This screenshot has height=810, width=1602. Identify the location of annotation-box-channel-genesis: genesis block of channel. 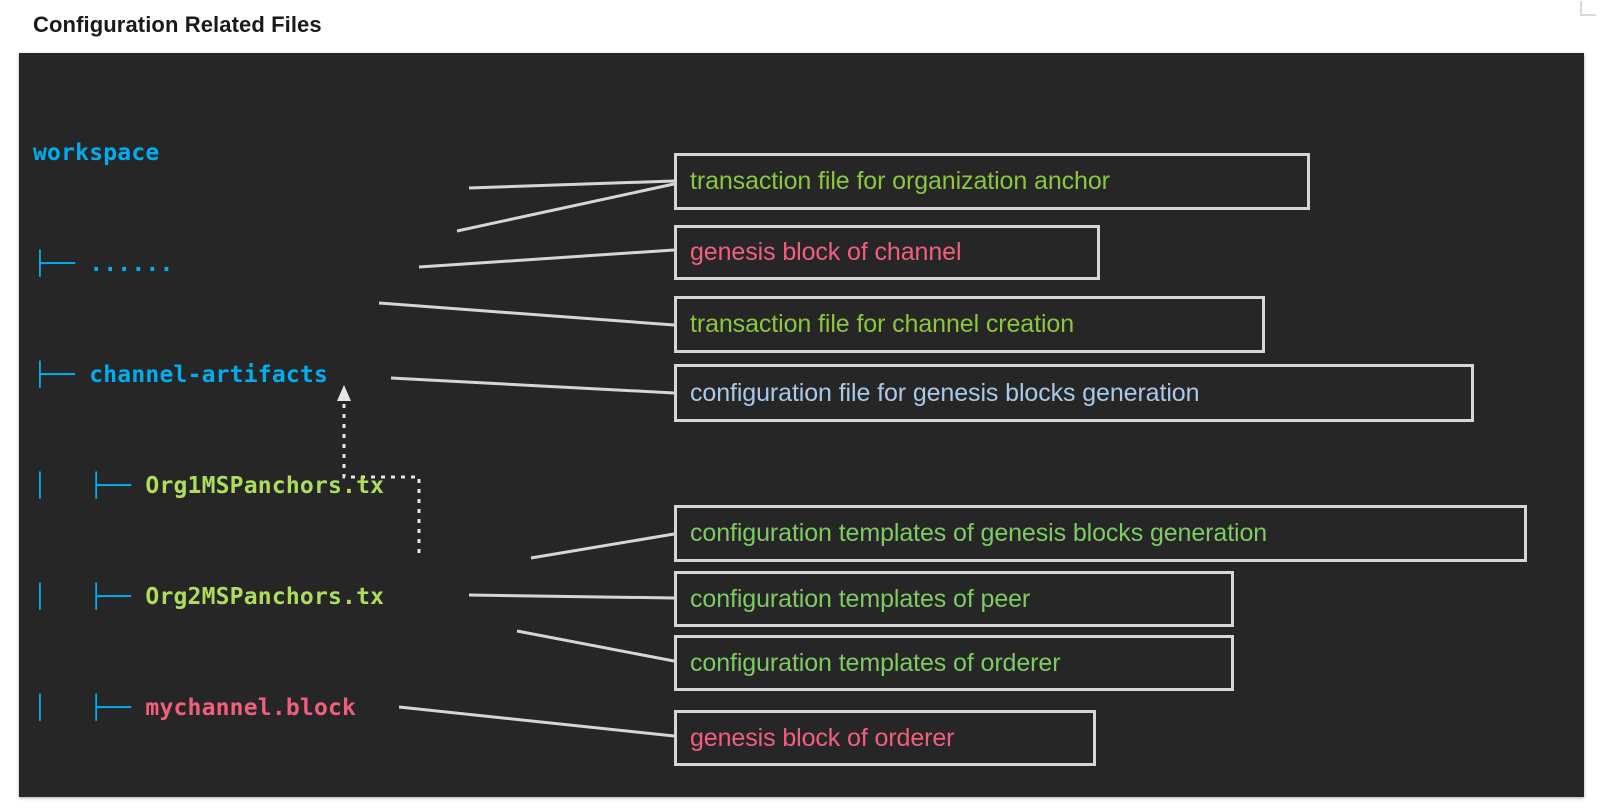
(887, 252).